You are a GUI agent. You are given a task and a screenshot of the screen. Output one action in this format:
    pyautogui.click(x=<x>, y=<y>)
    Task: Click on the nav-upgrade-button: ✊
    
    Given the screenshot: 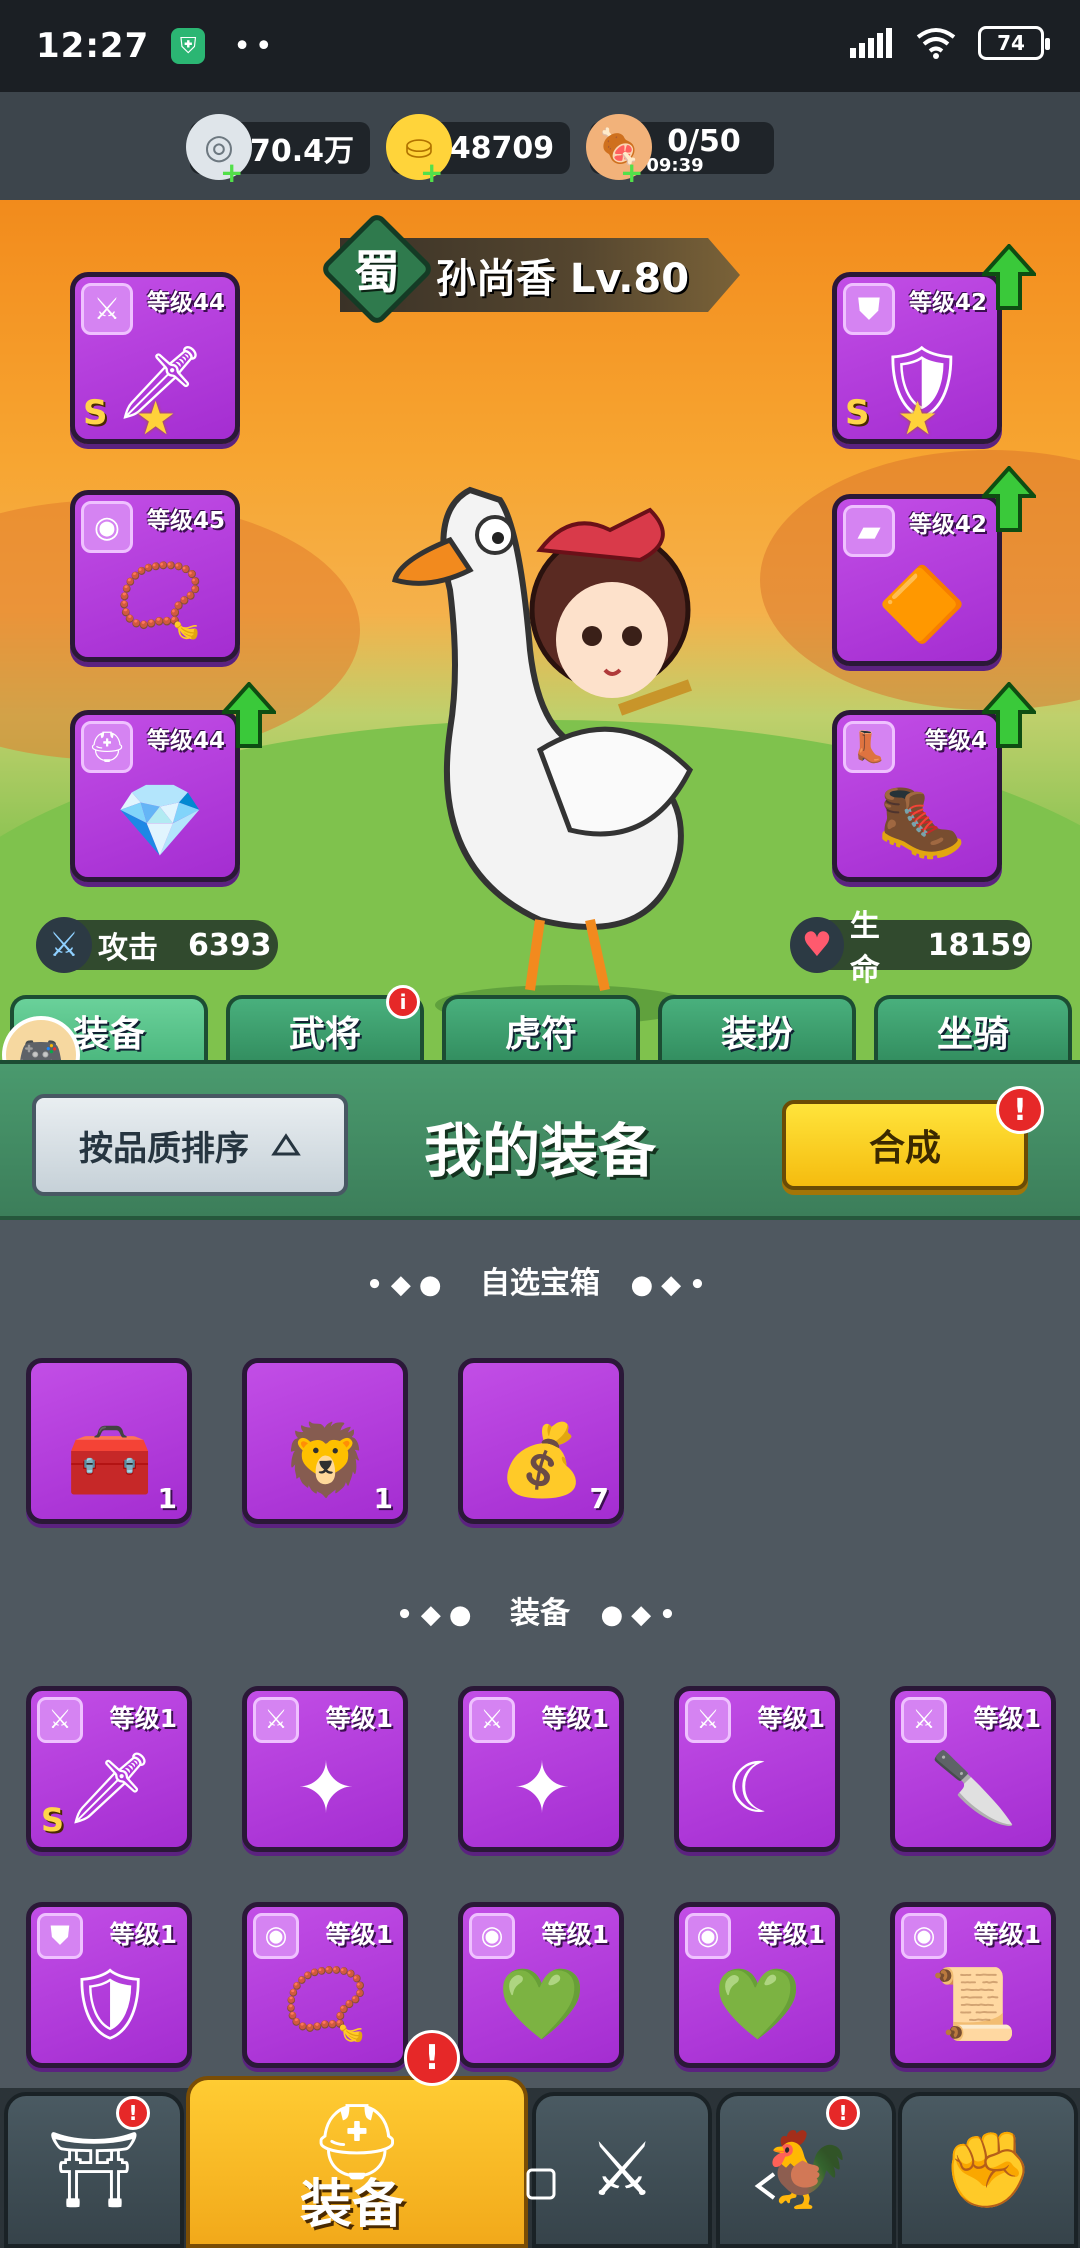 What is the action you would take?
    pyautogui.click(x=988, y=2170)
    